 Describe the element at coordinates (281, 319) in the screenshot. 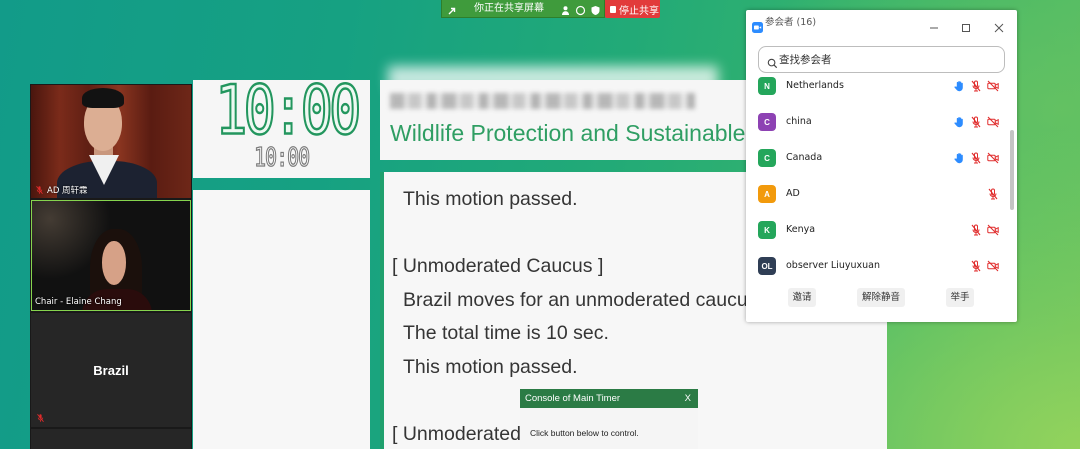

I see `timer-lower-panel` at that location.